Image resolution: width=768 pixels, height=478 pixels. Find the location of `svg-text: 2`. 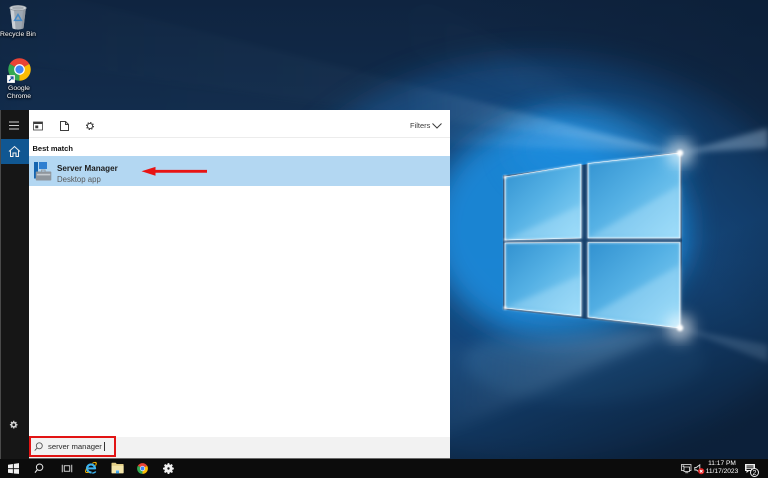

svg-text: 2 is located at coordinates (755, 473).